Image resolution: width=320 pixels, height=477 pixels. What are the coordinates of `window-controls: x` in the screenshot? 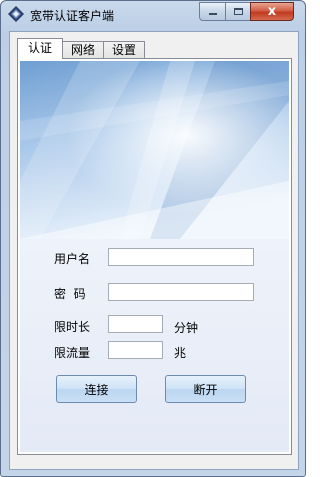 It's located at (246, 11).